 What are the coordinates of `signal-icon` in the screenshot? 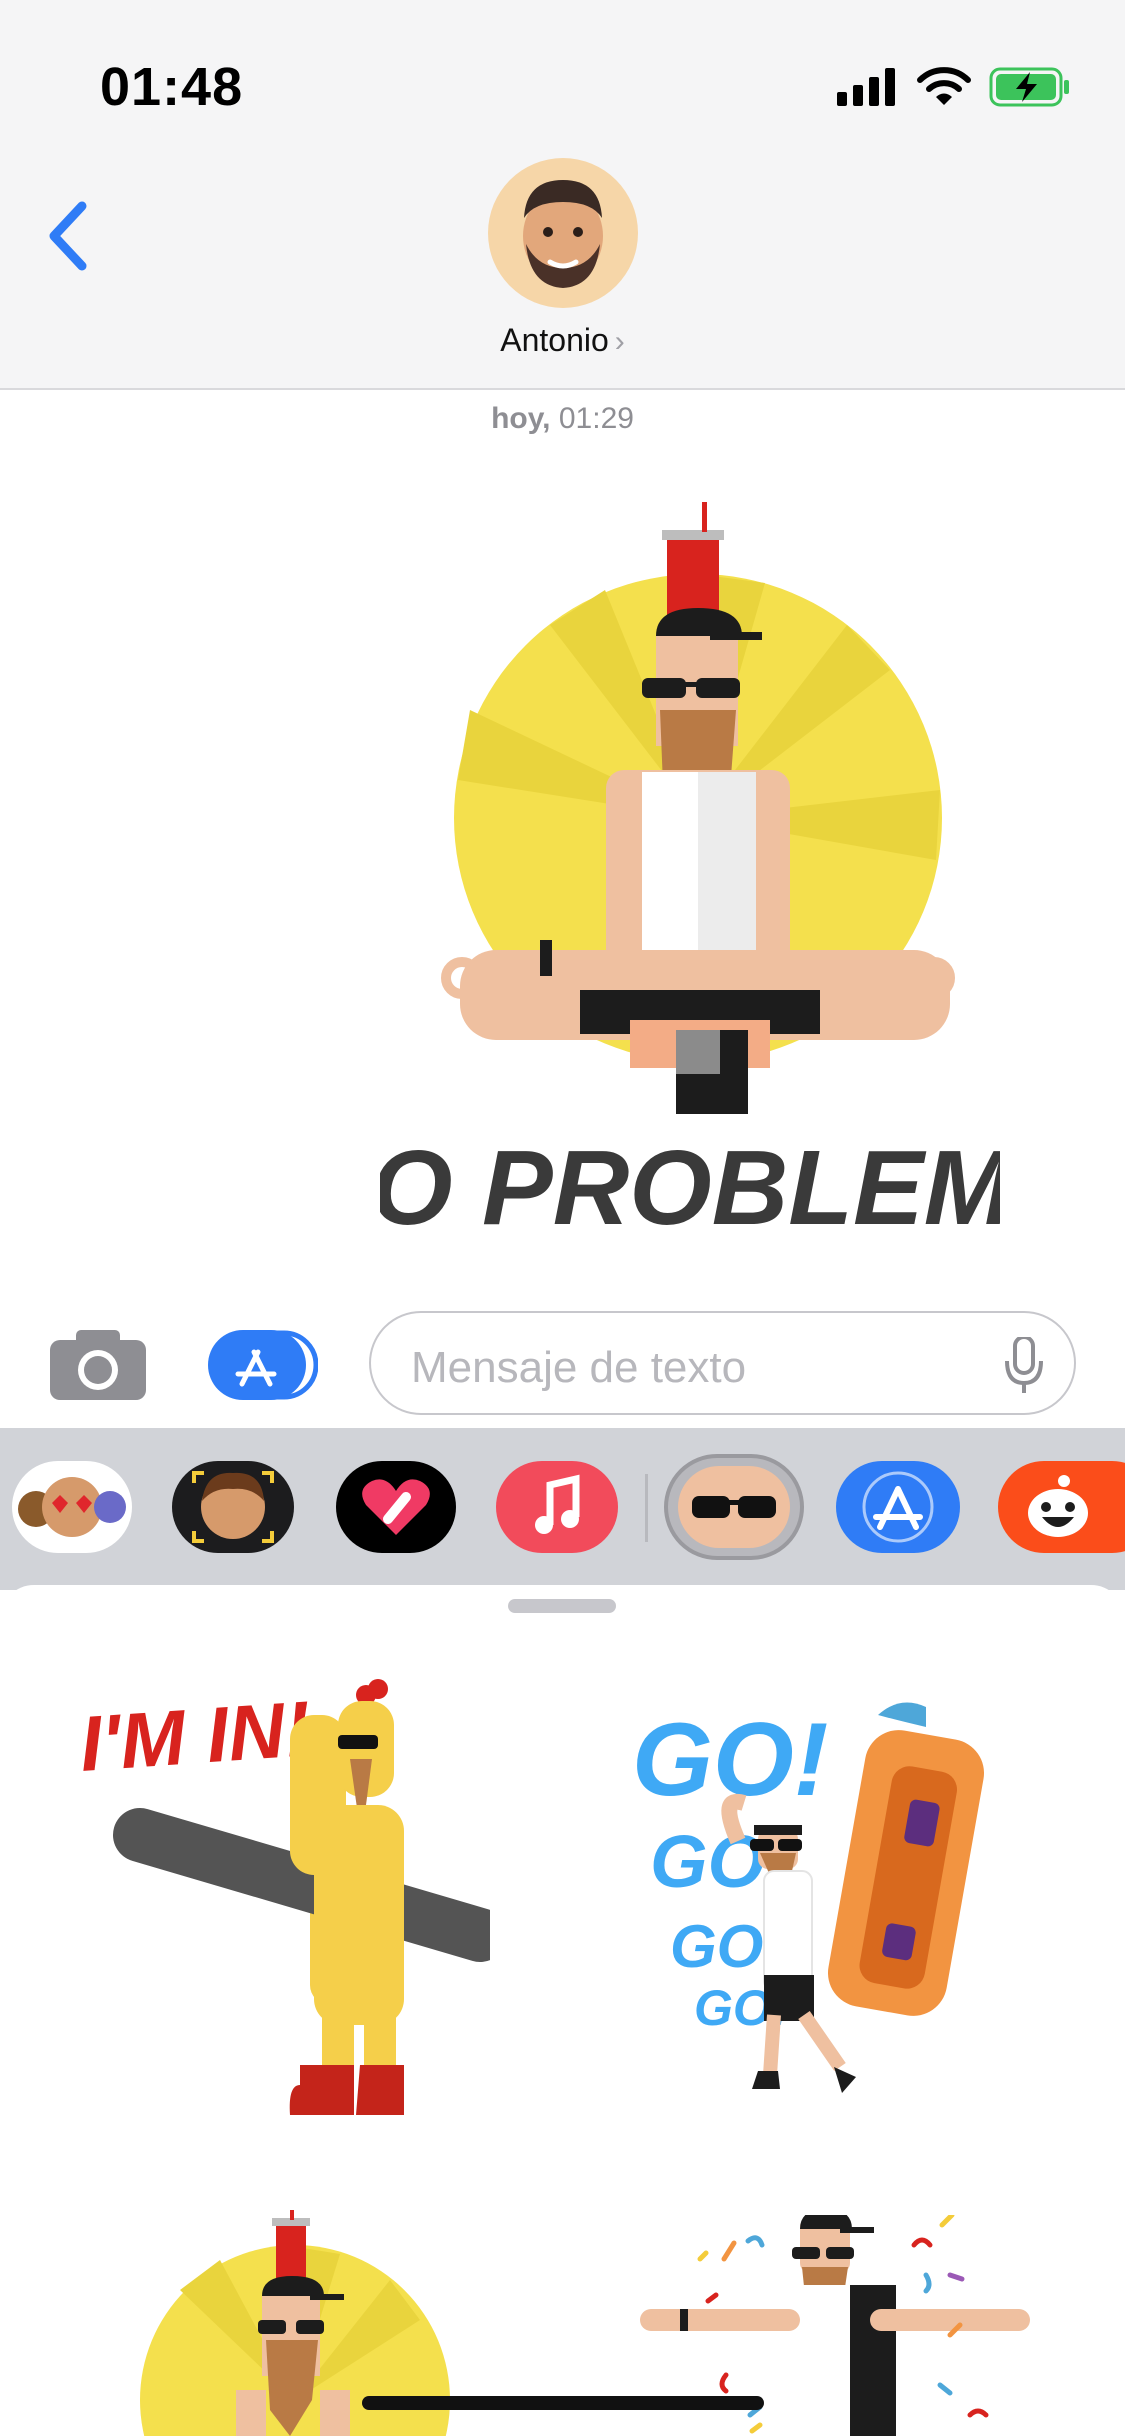 It's located at (866, 87).